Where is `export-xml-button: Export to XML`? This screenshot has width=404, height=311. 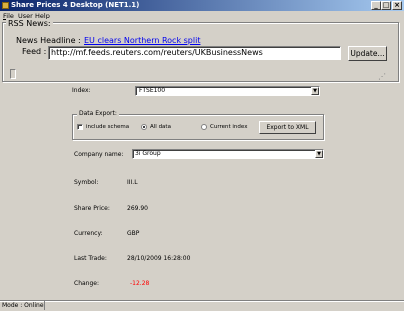
export-xml-button: Export to XML is located at coordinates (287, 127).